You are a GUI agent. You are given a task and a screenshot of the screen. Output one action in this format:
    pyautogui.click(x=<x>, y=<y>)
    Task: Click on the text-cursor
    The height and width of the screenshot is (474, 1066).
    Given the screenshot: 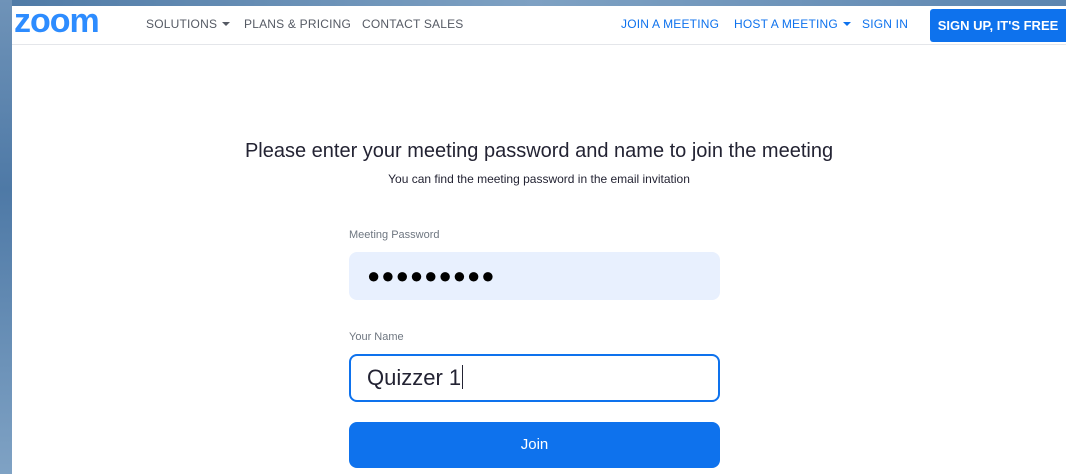 What is the action you would take?
    pyautogui.click(x=463, y=377)
    